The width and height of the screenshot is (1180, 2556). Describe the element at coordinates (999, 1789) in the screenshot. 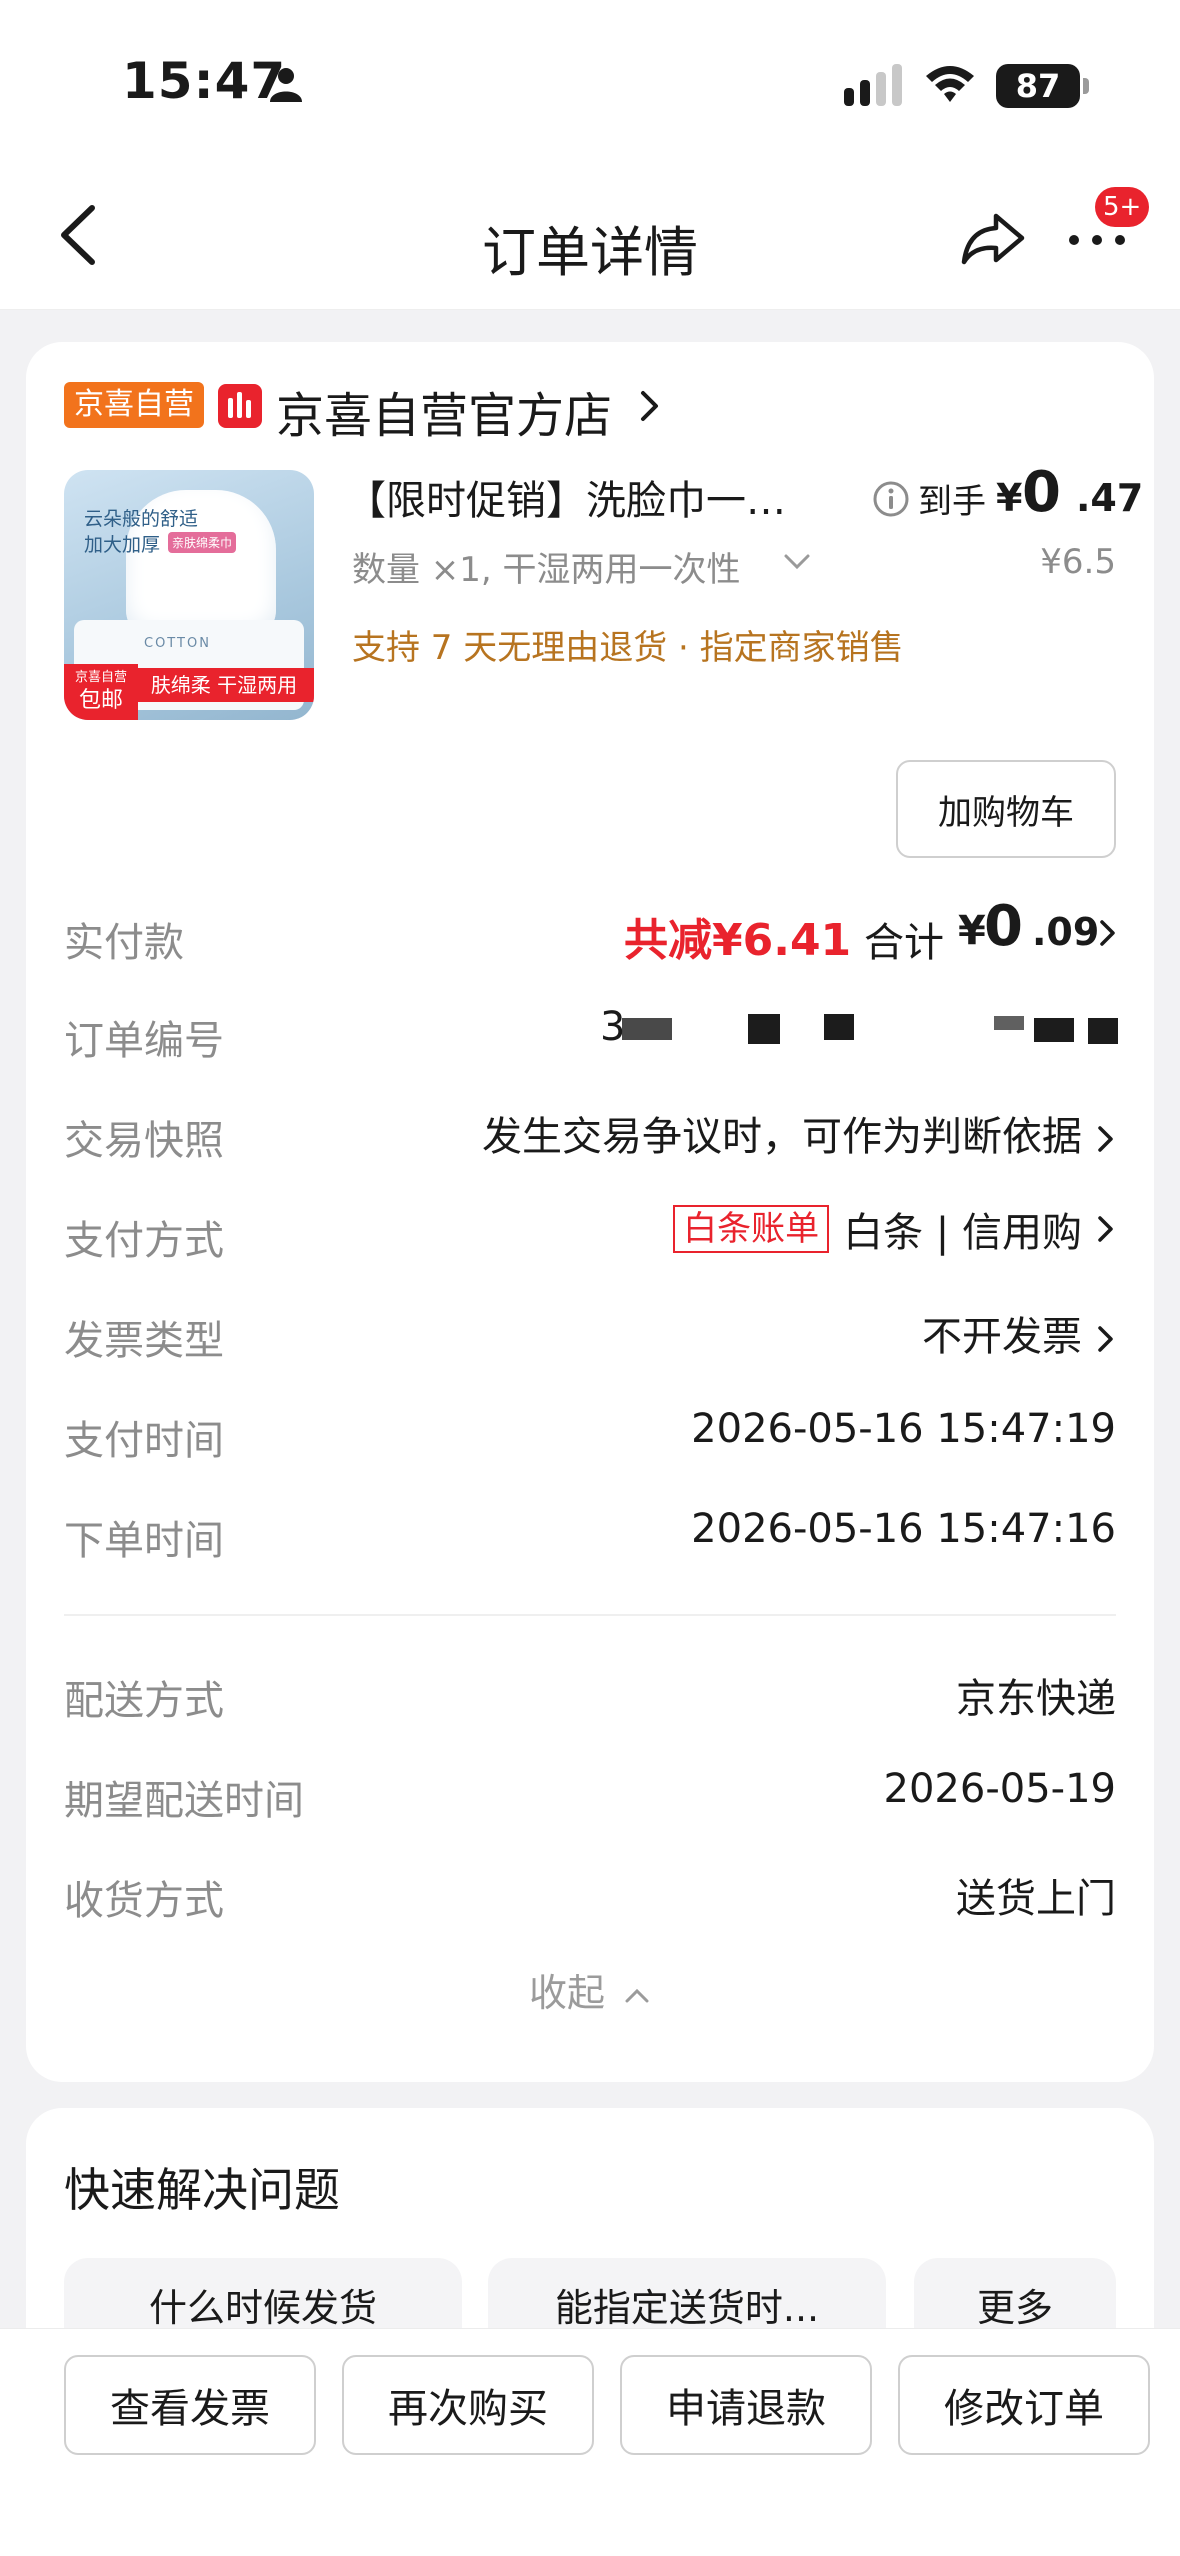

I see `expected-delivery: 2026-05-19` at that location.